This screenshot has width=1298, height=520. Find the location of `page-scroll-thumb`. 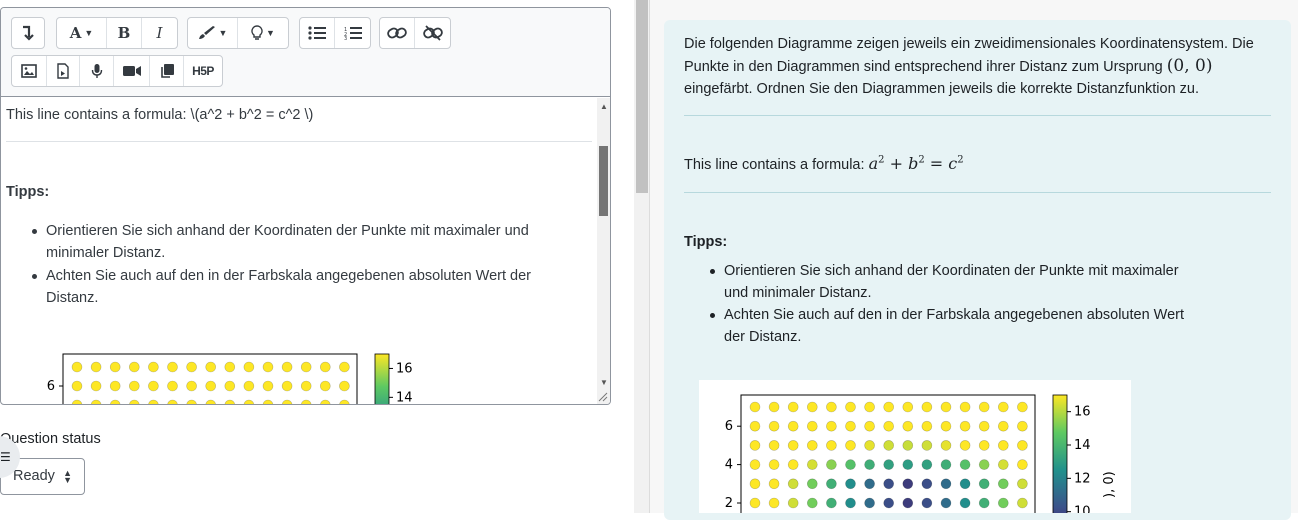

page-scroll-thumb is located at coordinates (642, 96).